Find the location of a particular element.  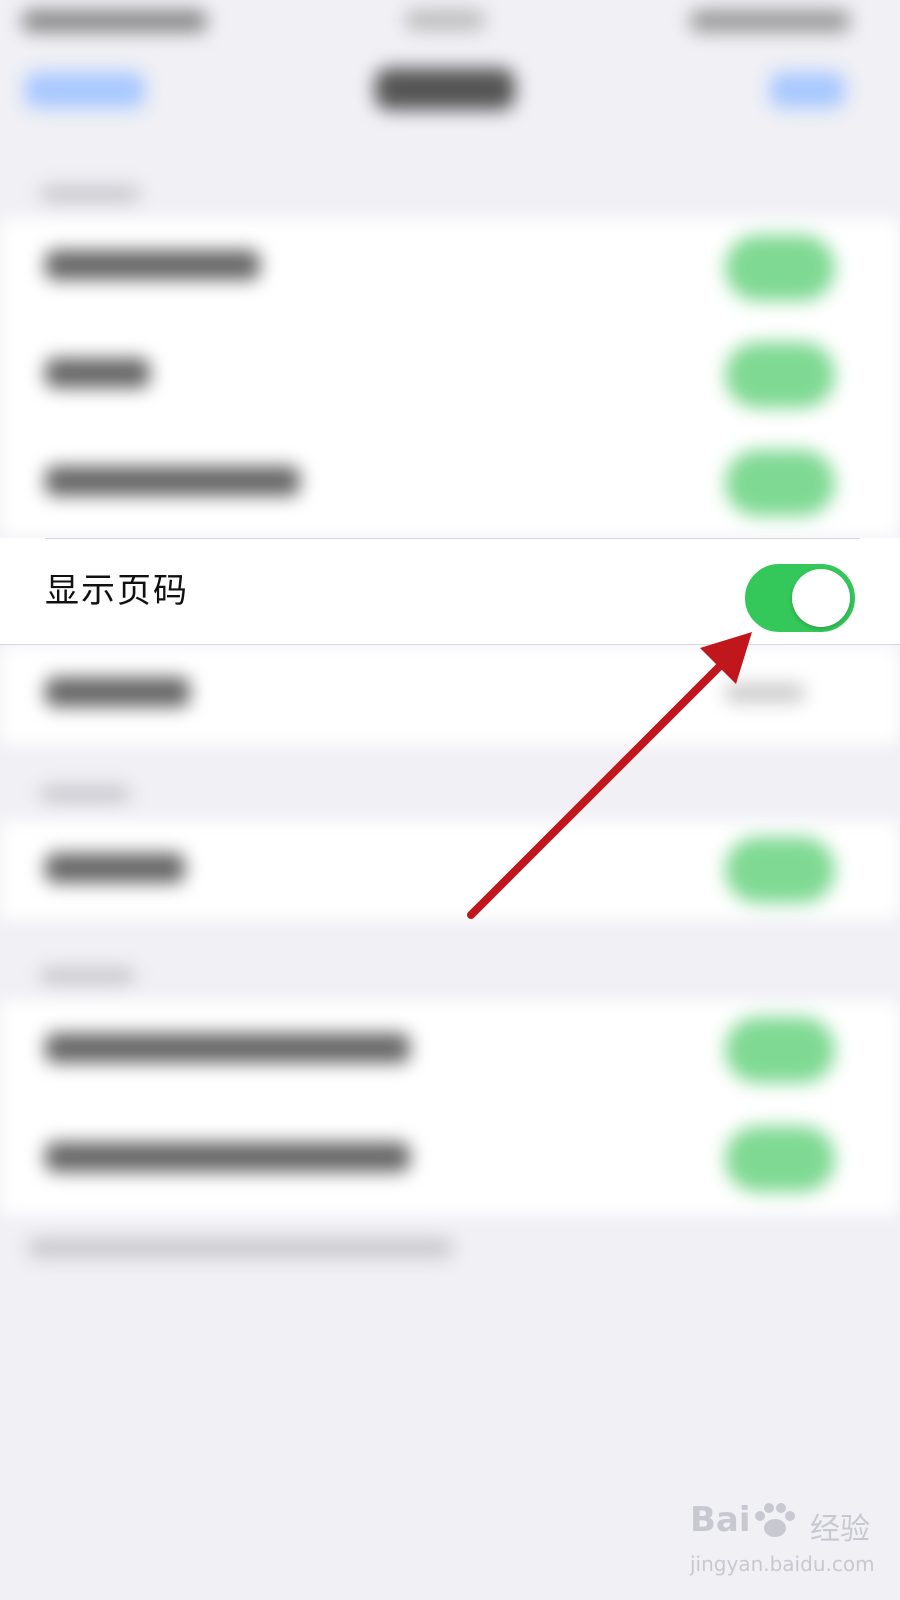

nav-action-button is located at coordinates (807, 90).